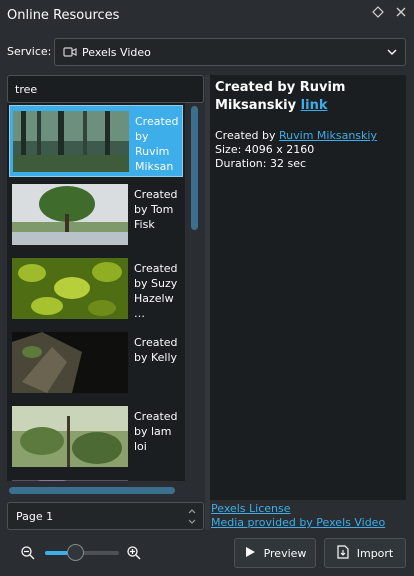 The image size is (414, 576). I want to click on import-label: Import, so click(375, 553).